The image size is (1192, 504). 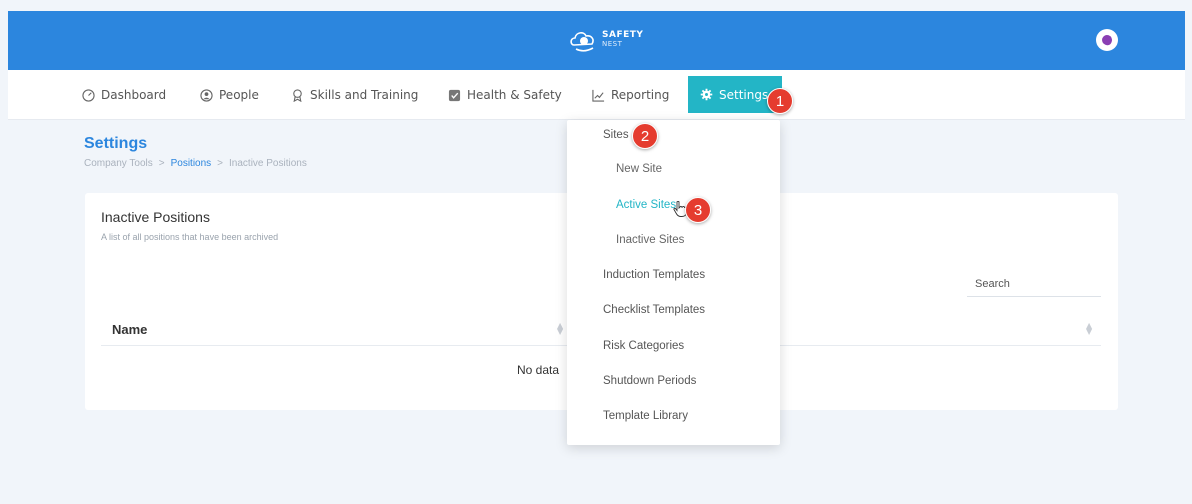 I want to click on checkbox-icon, so click(x=454, y=95).